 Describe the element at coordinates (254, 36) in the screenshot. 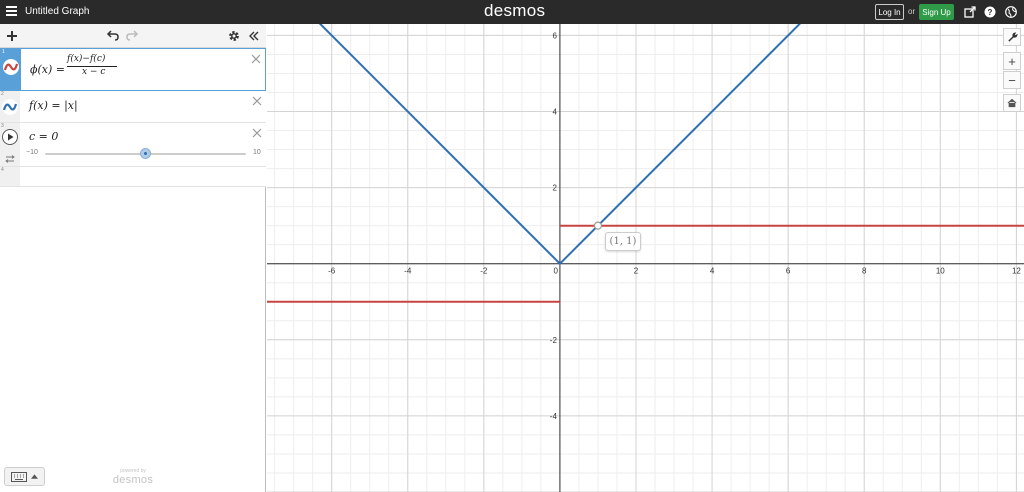

I see `collapse-panel-icon` at that location.